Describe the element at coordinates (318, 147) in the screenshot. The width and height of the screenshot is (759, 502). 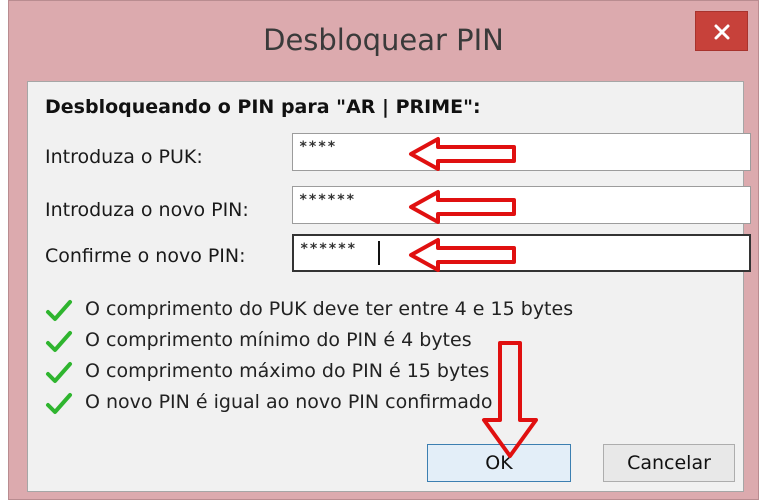
I see `puk-value: ****` at that location.